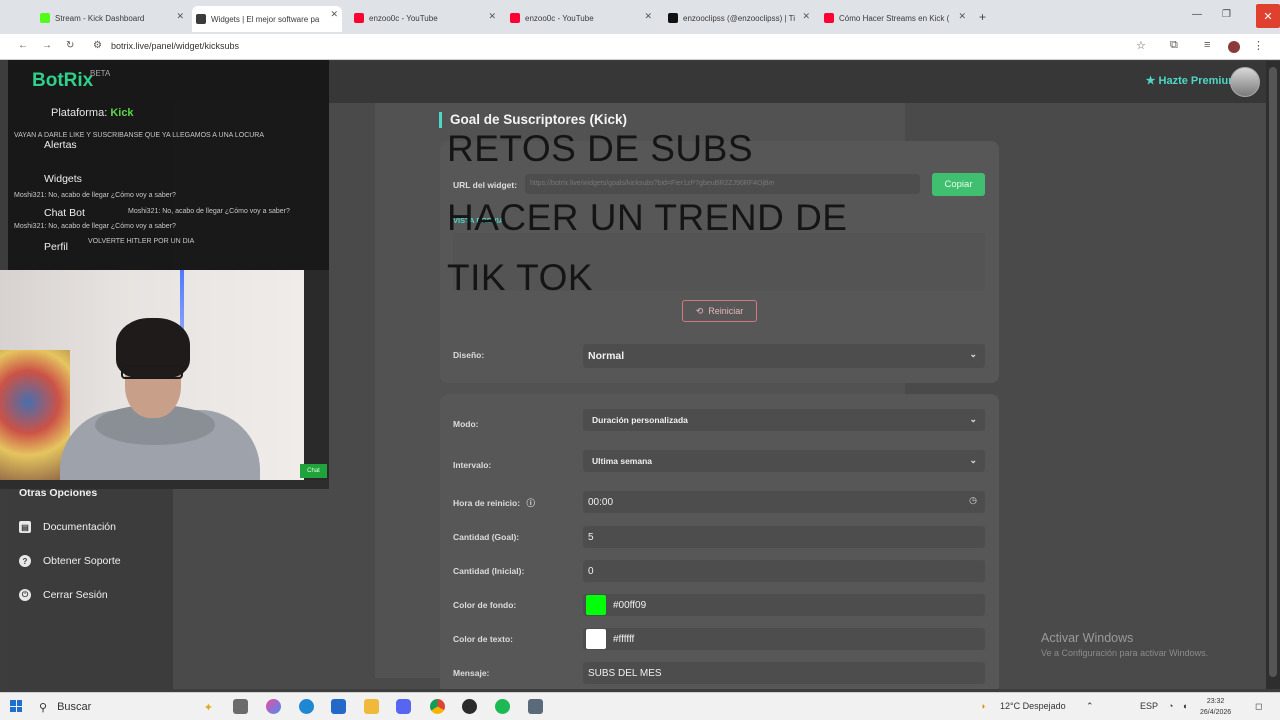 The width and height of the screenshot is (1280, 720). What do you see at coordinates (97, 45) in the screenshot?
I see `site-info-icon: ⚙` at bounding box center [97, 45].